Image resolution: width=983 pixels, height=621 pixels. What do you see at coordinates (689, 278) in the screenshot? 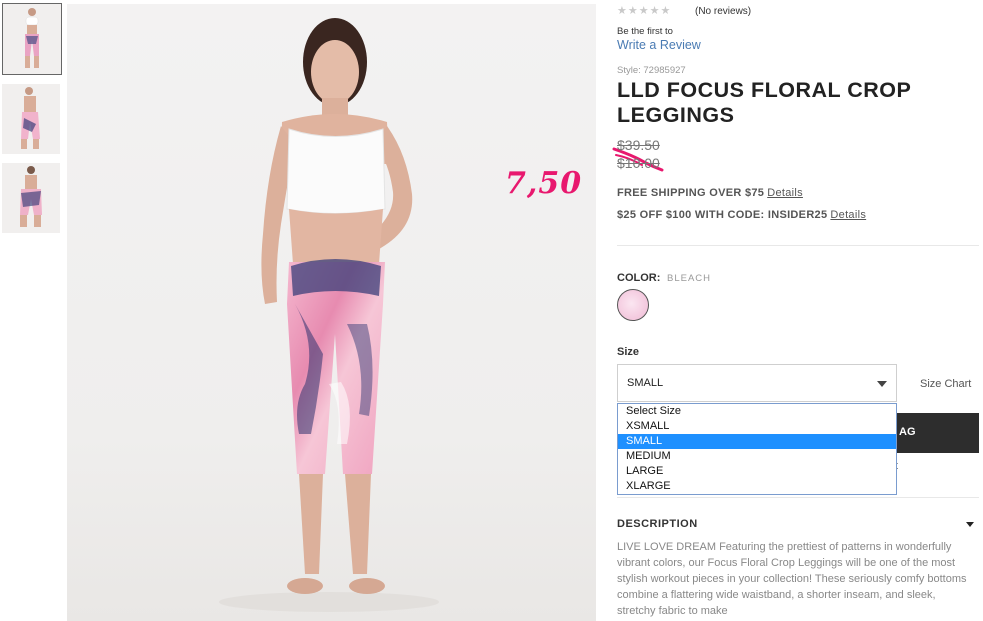
I see `color-value: BLEACH` at bounding box center [689, 278].